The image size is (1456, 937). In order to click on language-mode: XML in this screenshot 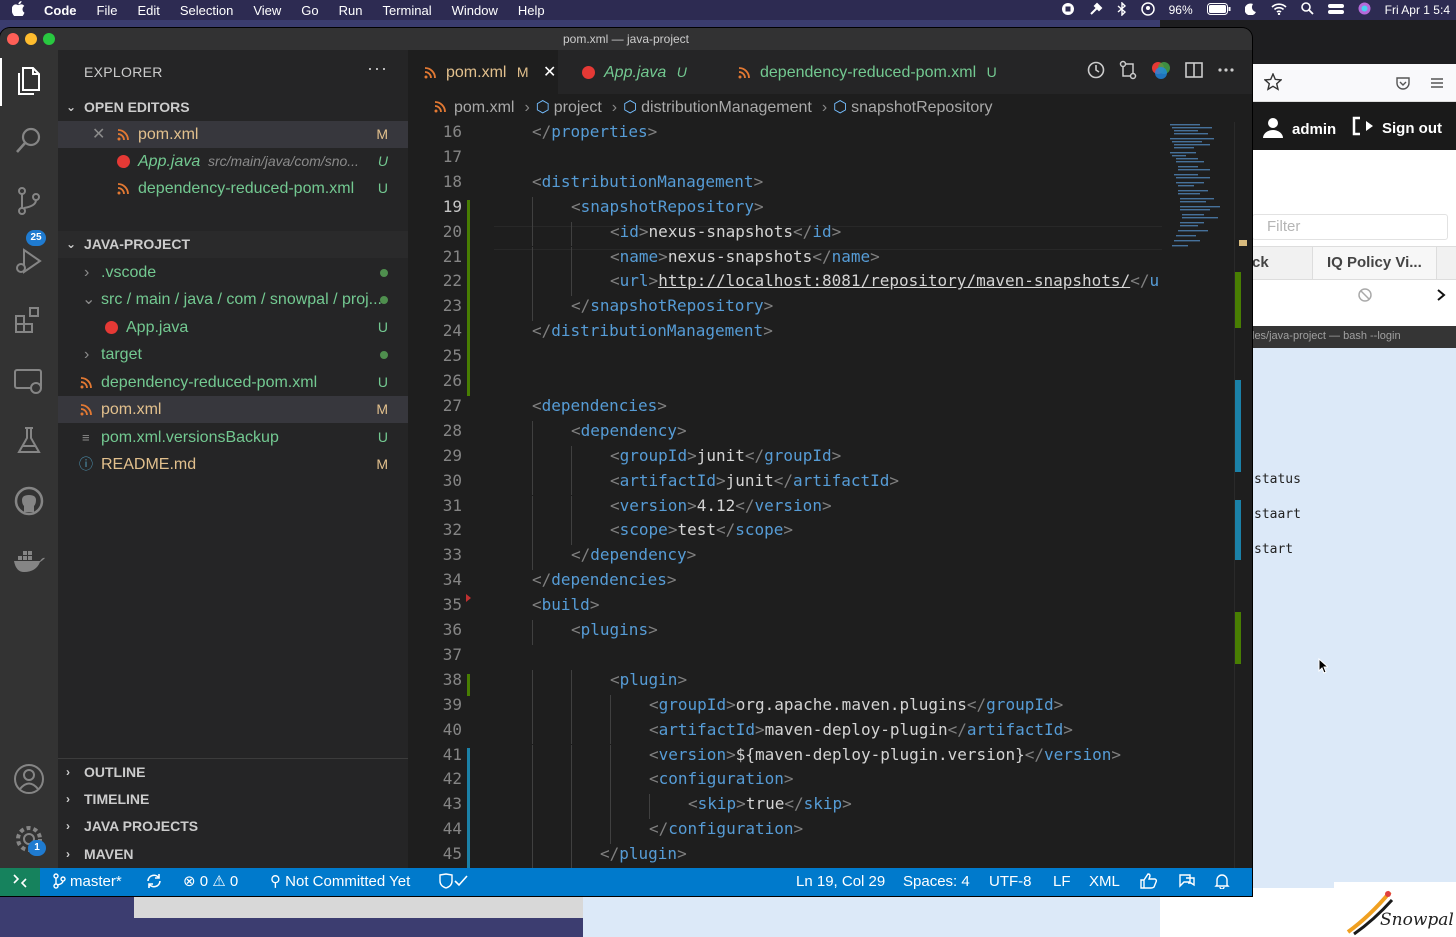, I will do `click(1104, 882)`.